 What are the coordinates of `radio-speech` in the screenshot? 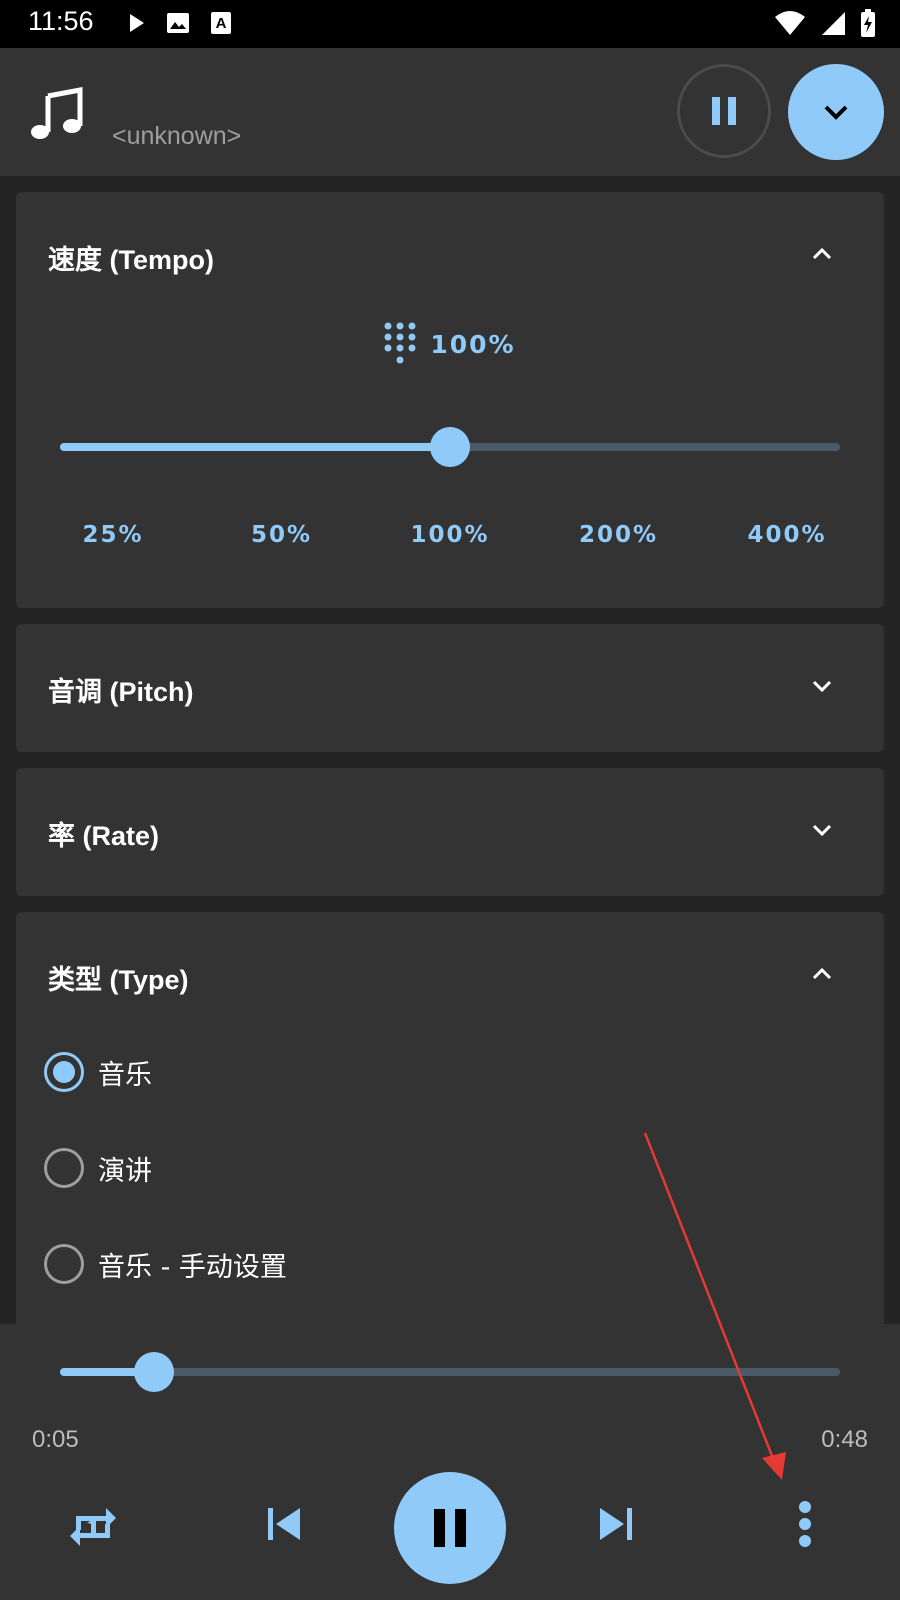 It's located at (64, 1168).